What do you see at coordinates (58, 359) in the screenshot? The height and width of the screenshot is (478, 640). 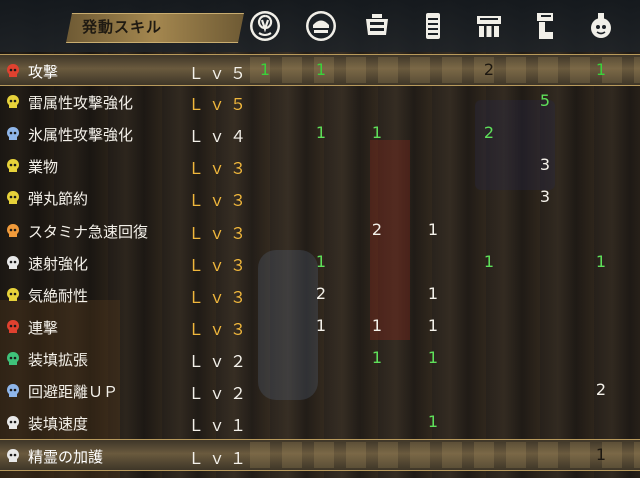 I see `skill-name: 装填拡張` at bounding box center [58, 359].